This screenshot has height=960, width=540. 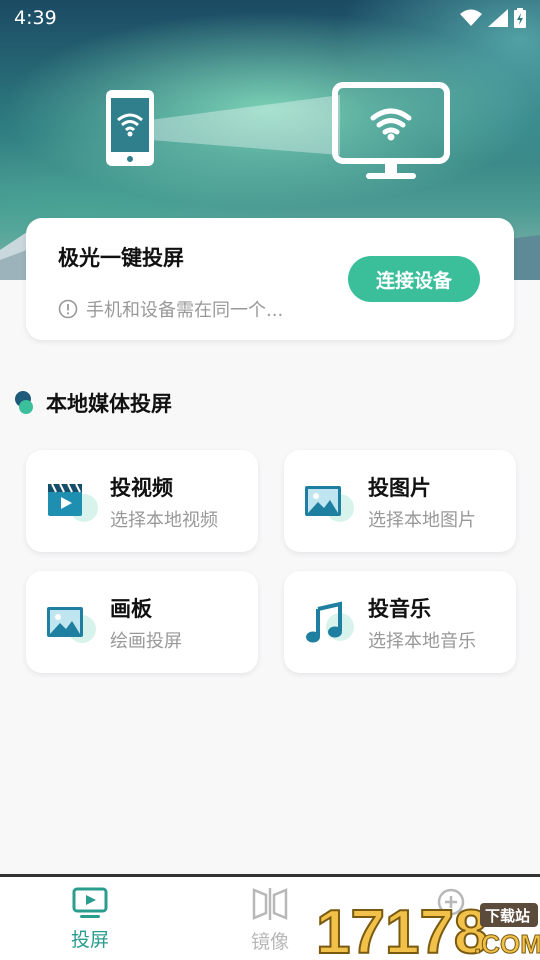 I want to click on wifi-status-icon, so click(x=471, y=17).